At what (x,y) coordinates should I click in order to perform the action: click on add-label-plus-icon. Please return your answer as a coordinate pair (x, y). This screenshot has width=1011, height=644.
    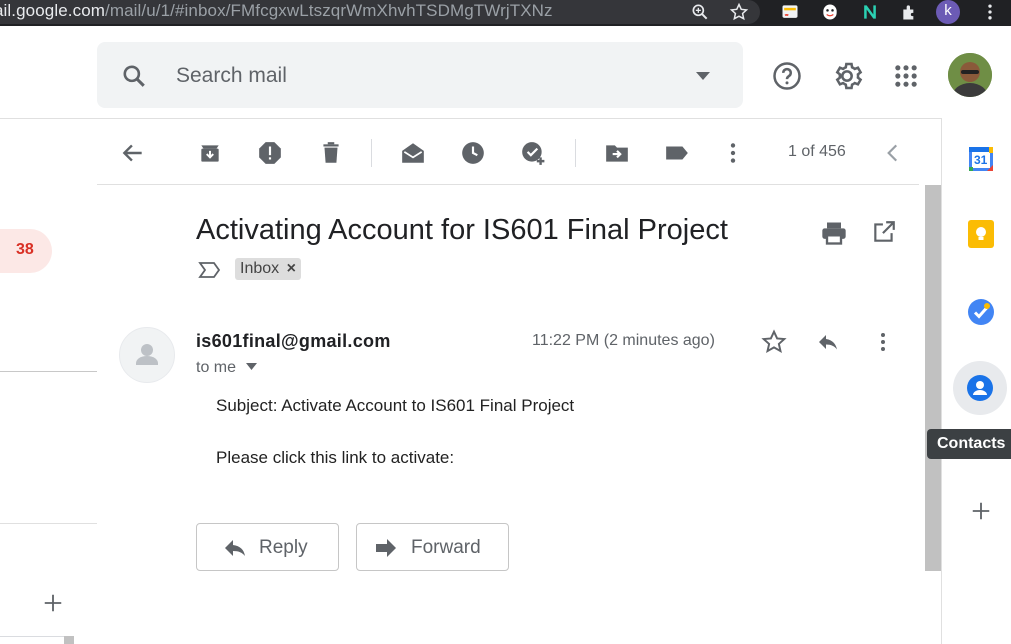
    Looking at the image, I should click on (53, 603).